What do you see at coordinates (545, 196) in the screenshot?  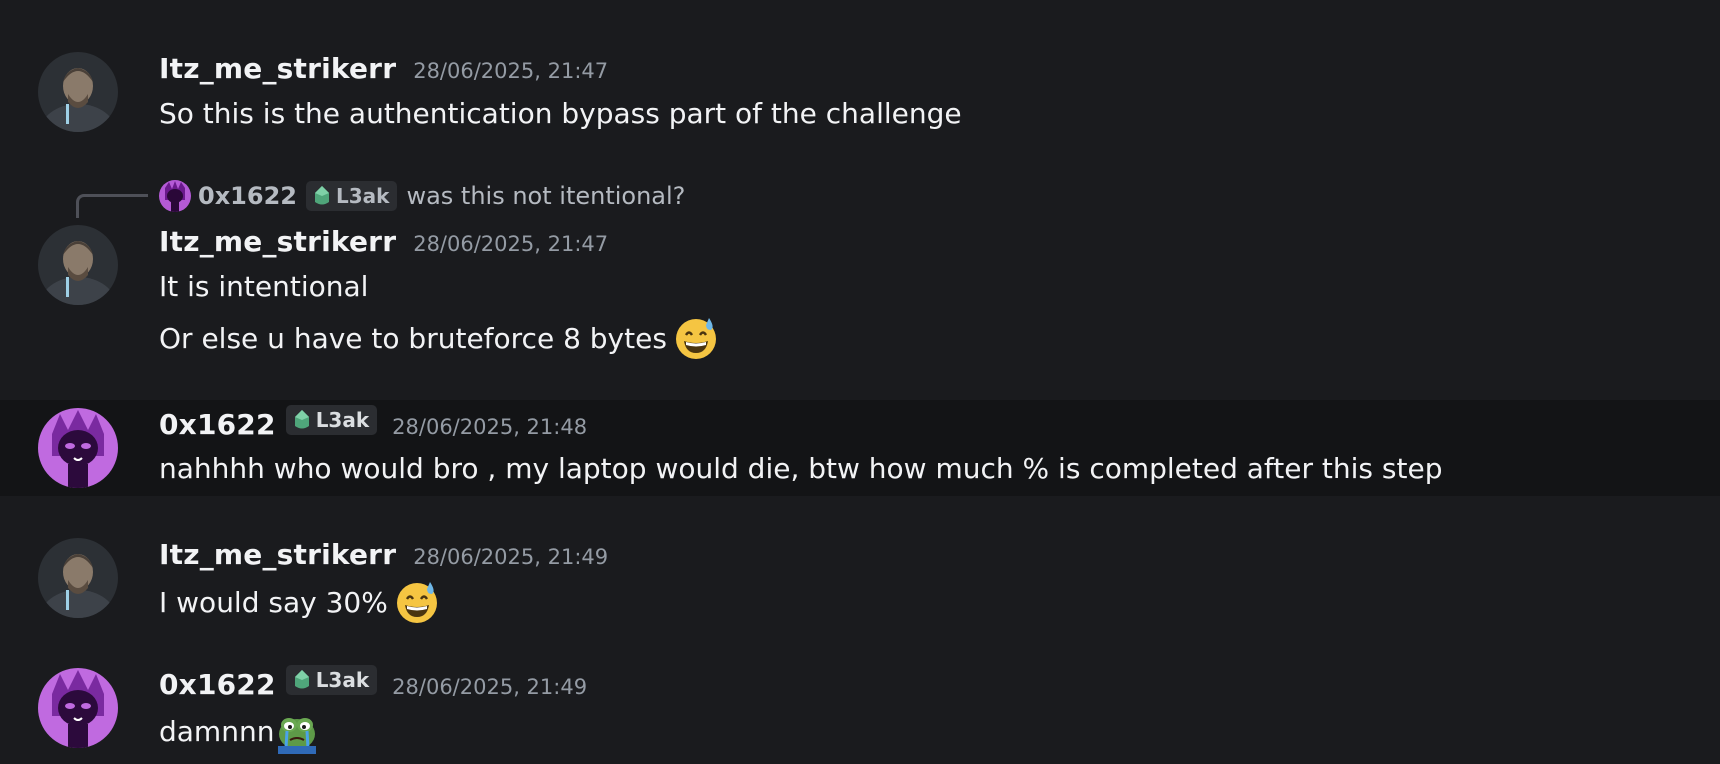 I see `reply-text: was this not itentional?` at bounding box center [545, 196].